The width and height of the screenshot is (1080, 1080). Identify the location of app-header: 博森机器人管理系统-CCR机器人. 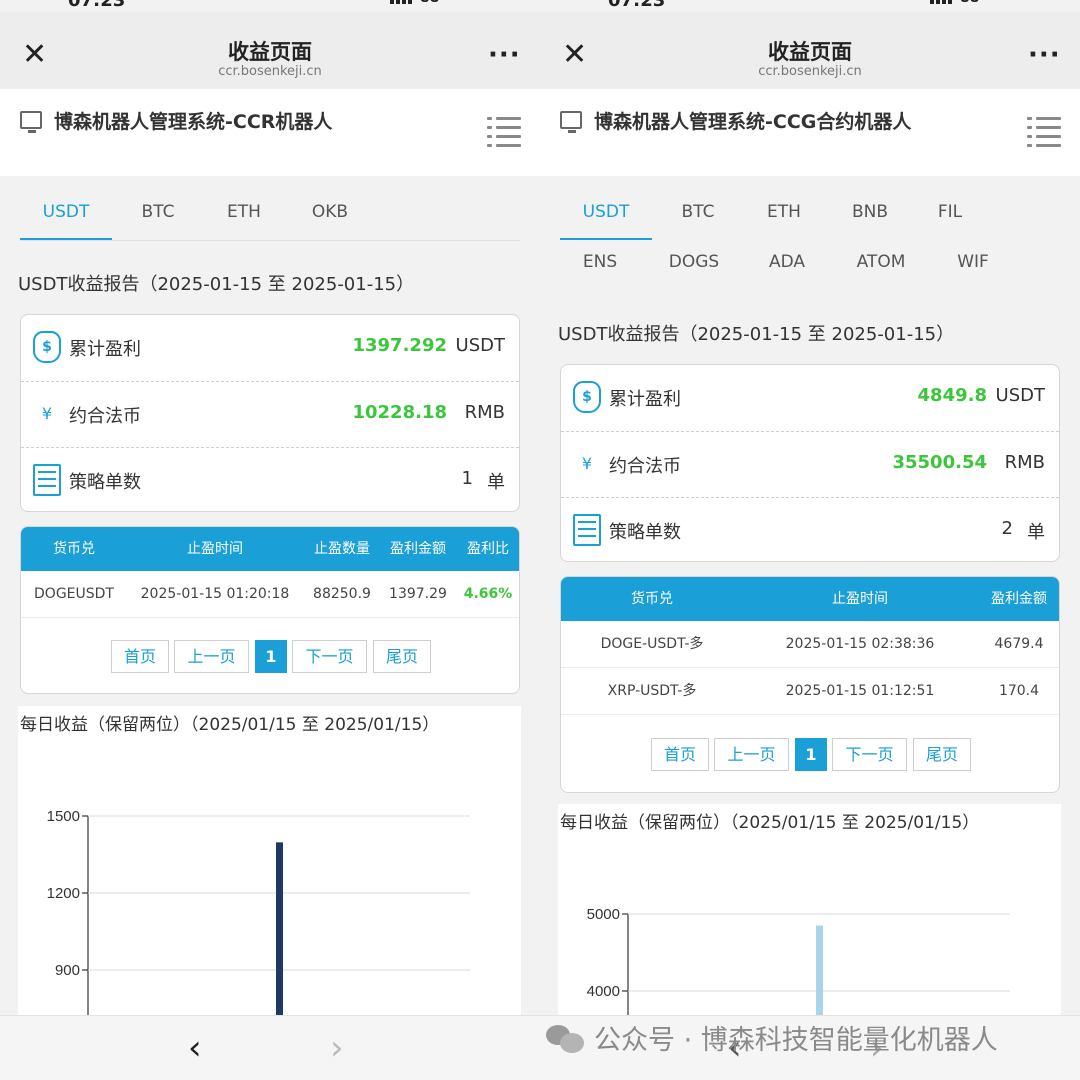
(270, 132).